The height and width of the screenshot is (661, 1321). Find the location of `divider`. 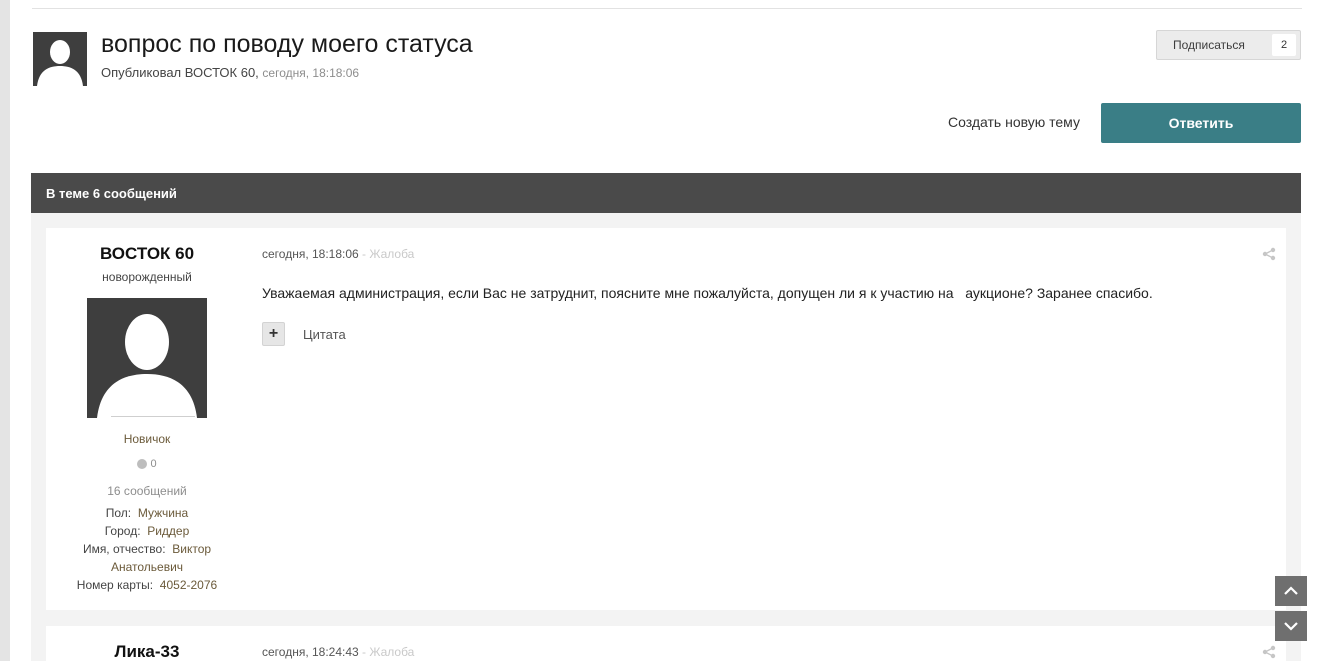

divider is located at coordinates (667, 8).